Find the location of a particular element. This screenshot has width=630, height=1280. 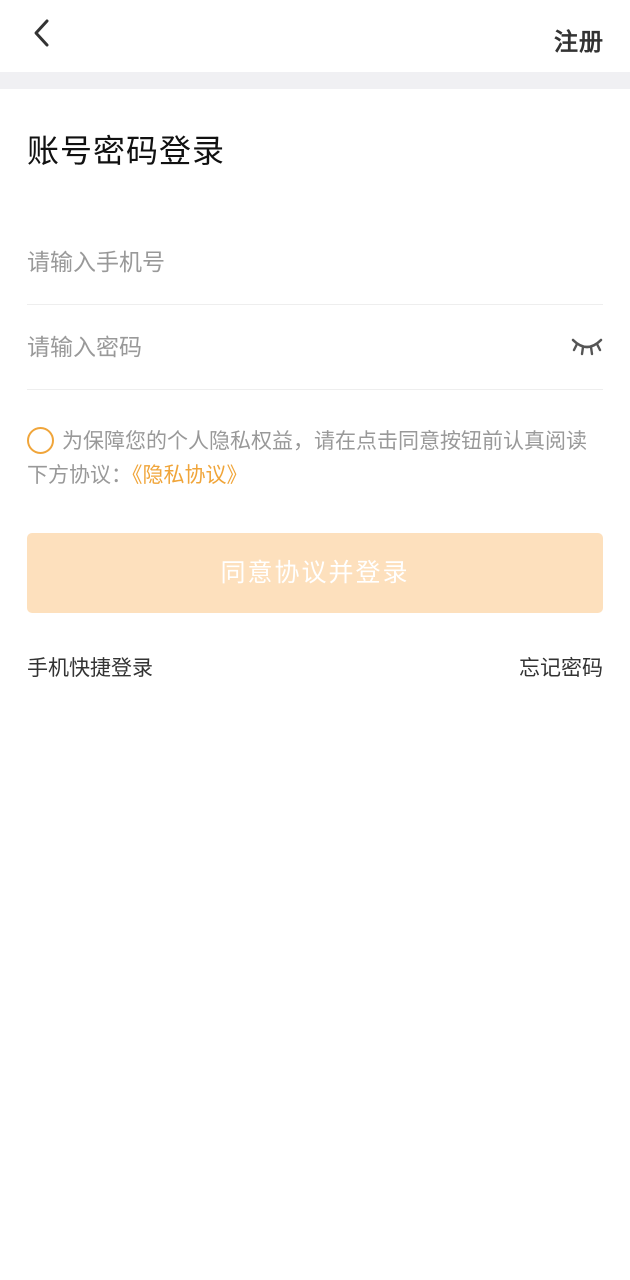

page-title: 账号密码登录 is located at coordinates (126, 151).